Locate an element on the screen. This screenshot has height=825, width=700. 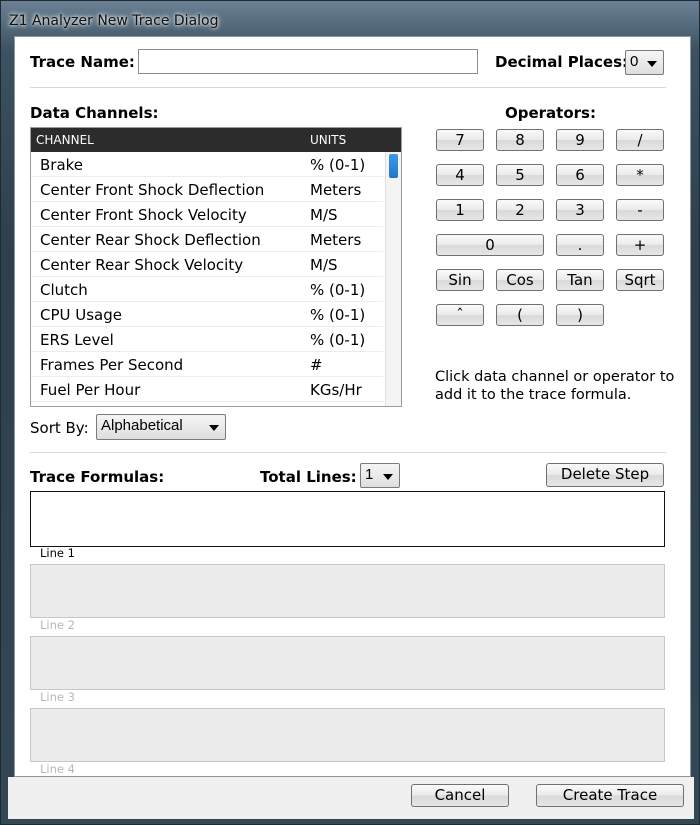
operator-button: 3 is located at coordinates (580, 210).